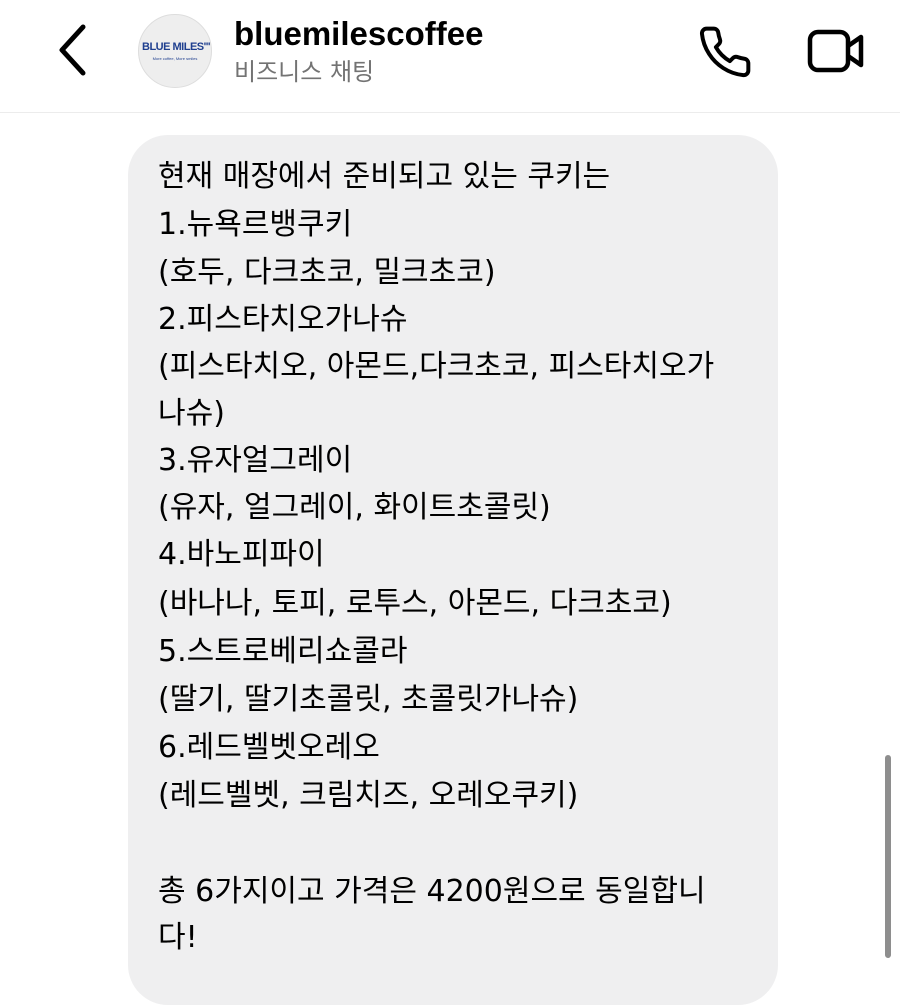  Describe the element at coordinates (368, 795) in the screenshot. I see `message-line: (레드벨벳, 크림치즈, 오레오쿠키)` at that location.